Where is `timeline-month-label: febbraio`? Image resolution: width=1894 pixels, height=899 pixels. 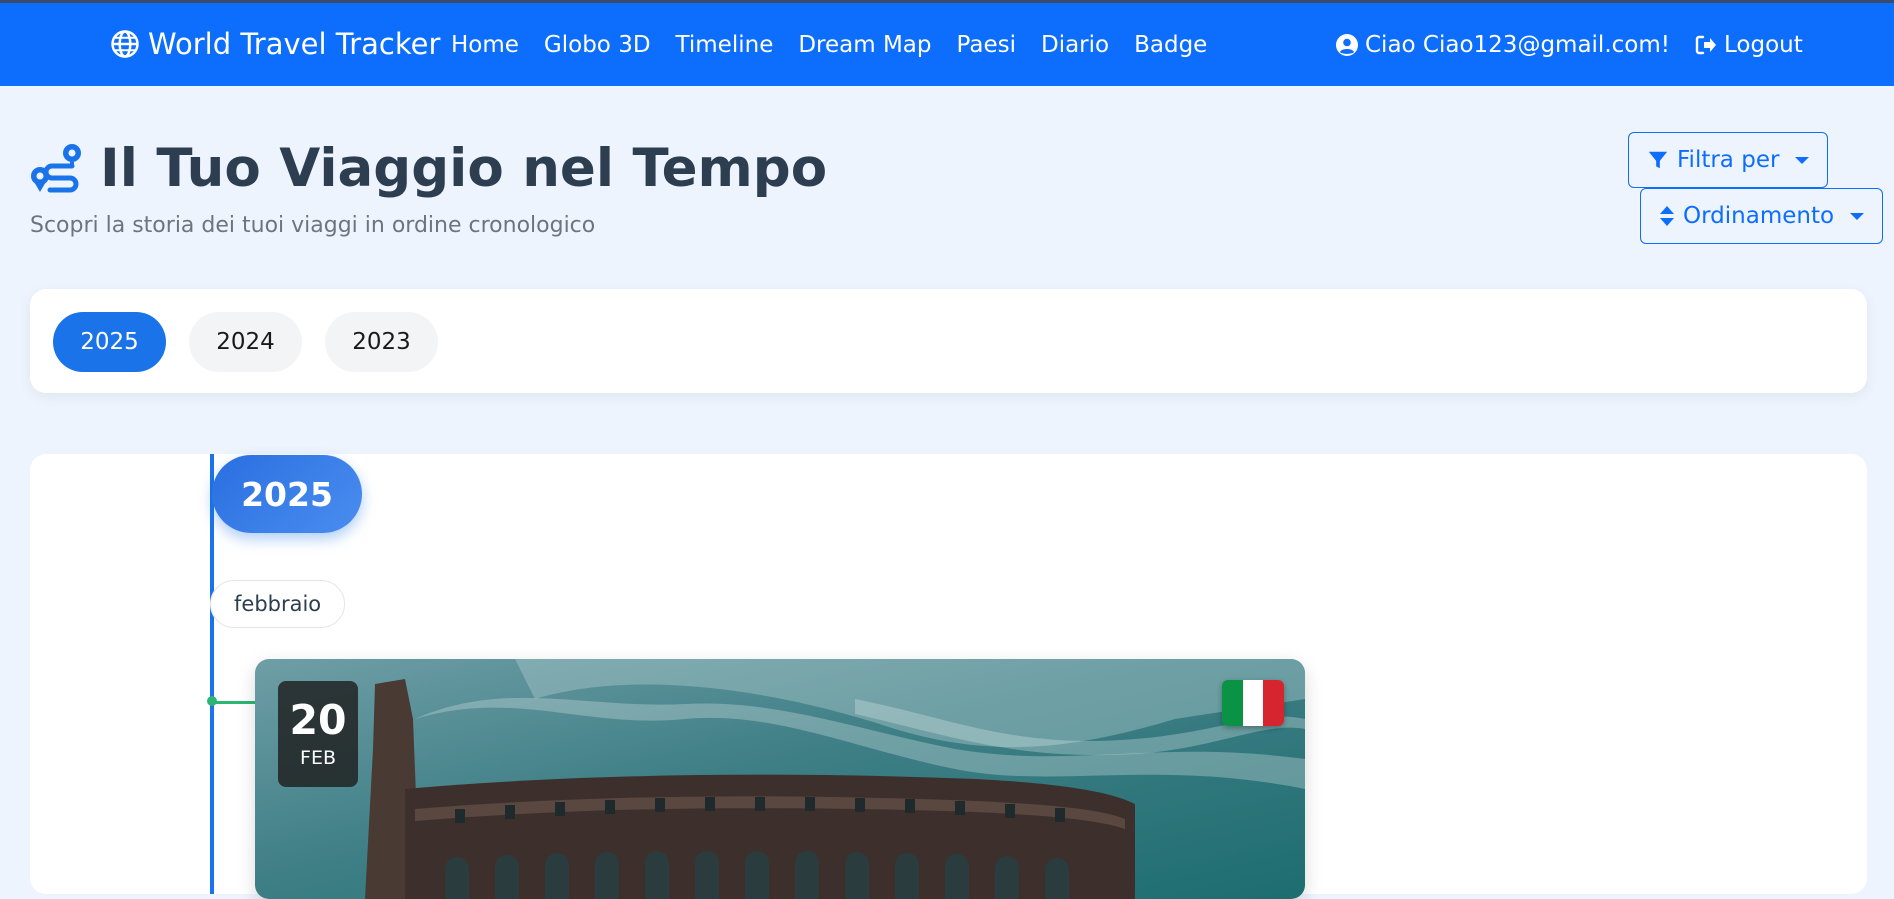
timeline-month-label: febbraio is located at coordinates (278, 604).